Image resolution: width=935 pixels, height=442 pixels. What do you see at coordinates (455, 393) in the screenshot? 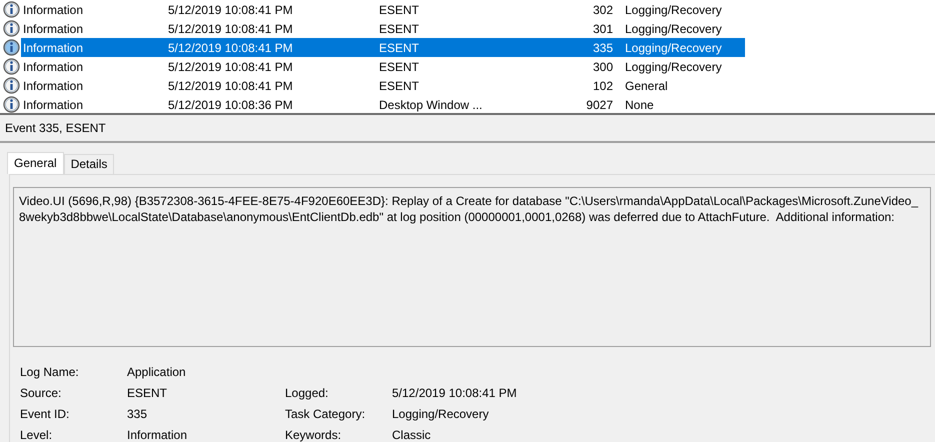
I see `property-value: 5/12/2019 10:08:41 PM` at bounding box center [455, 393].